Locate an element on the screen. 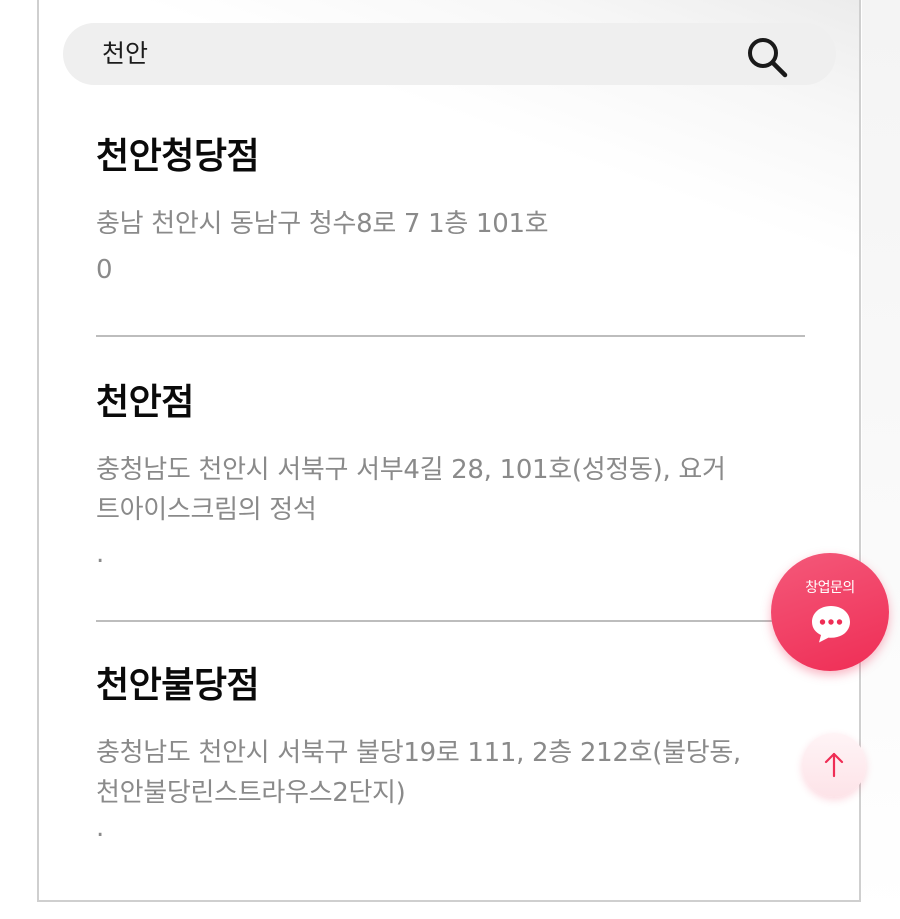 This screenshot has height=919, width=900. store-item: 천안청당점 충남 천안시 동남구 청수8로 7 1층 101호 0 is located at coordinates (451, 212).